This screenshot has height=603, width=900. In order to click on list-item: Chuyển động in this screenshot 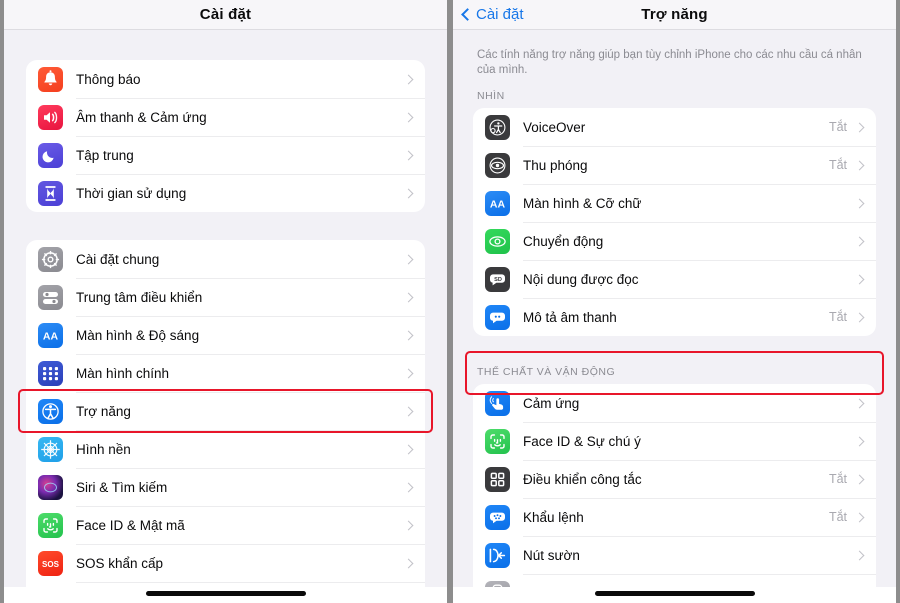, I will do `click(674, 241)`.